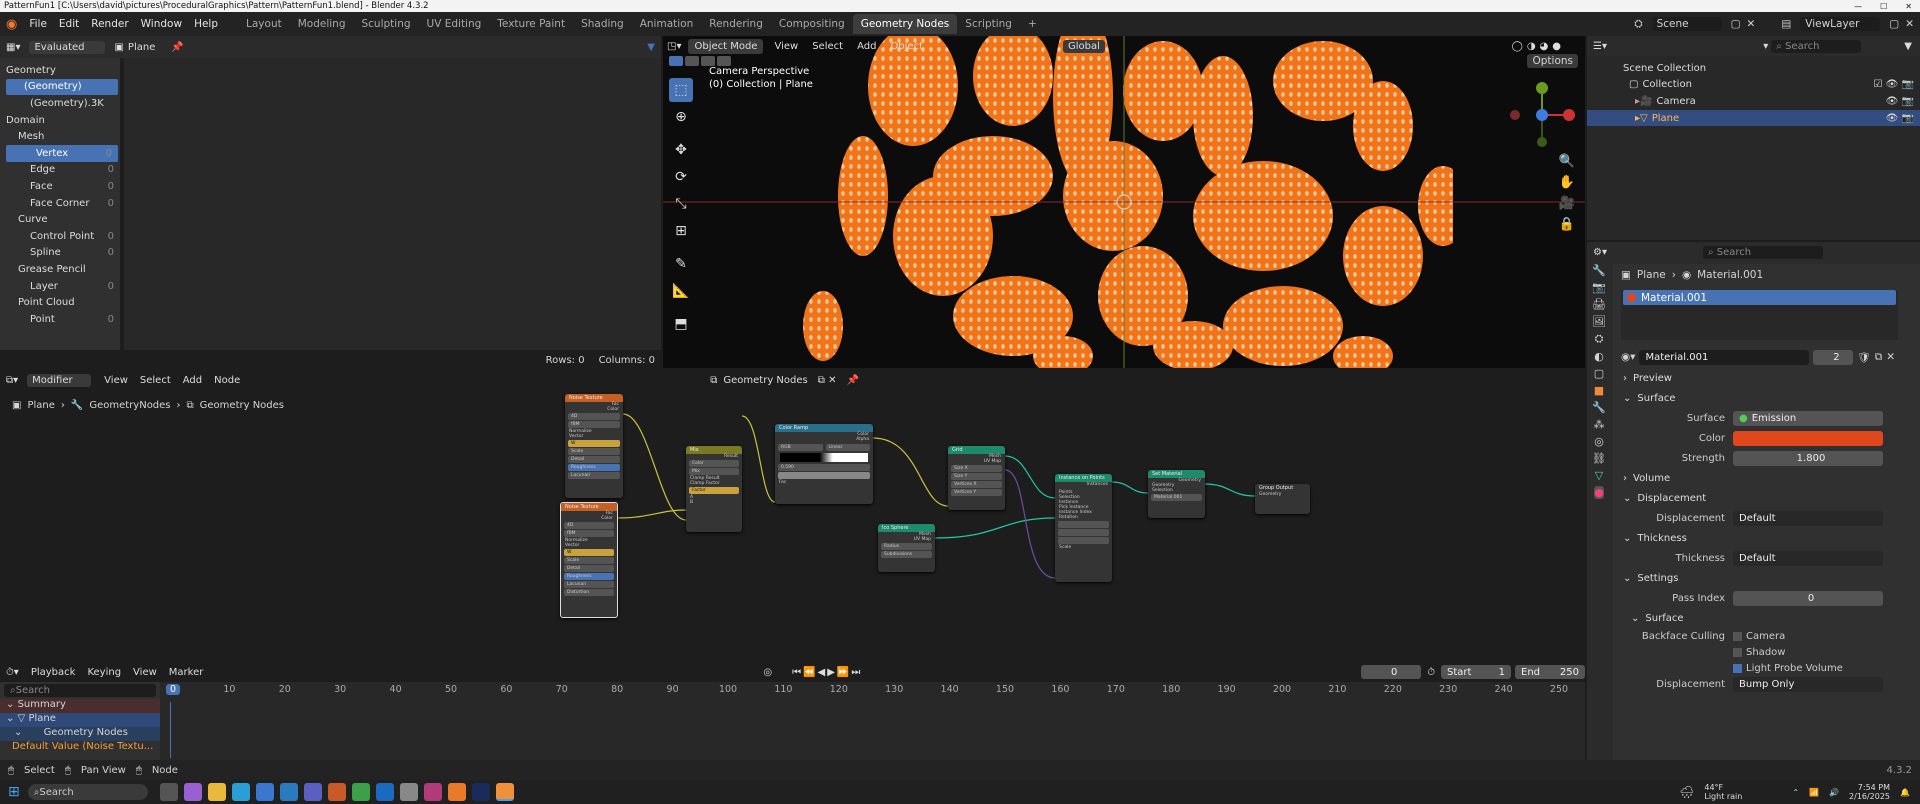 Image resolution: width=1920 pixels, height=804 pixels. I want to click on ramp-gradient, so click(824, 457).